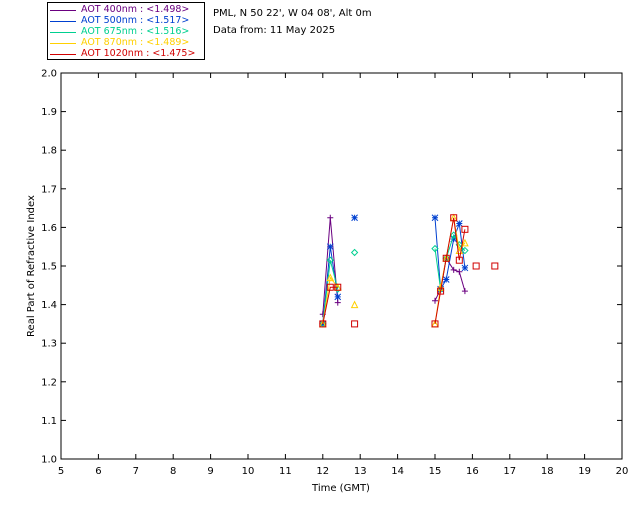 The height and width of the screenshot is (512, 640). What do you see at coordinates (547, 471) in the screenshot?
I see `x-tick-label: 18` at bounding box center [547, 471].